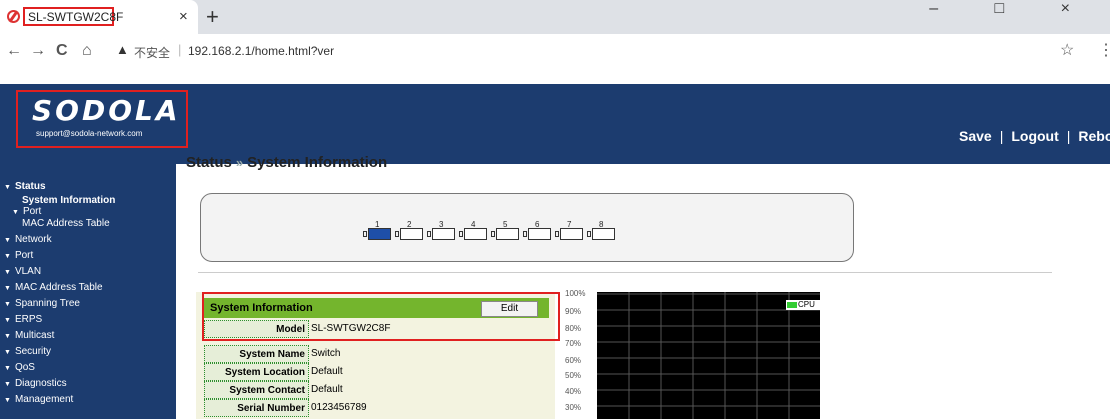 This screenshot has height=419, width=1110. I want to click on y-tick-label: 80%, so click(573, 328).